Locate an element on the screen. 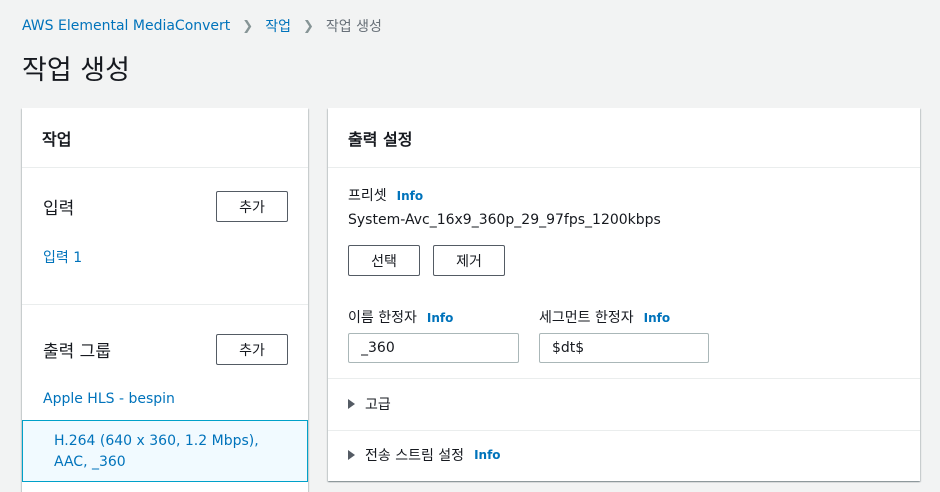 The image size is (940, 492). breadcrumb-current: 작업 생성 is located at coordinates (353, 27).